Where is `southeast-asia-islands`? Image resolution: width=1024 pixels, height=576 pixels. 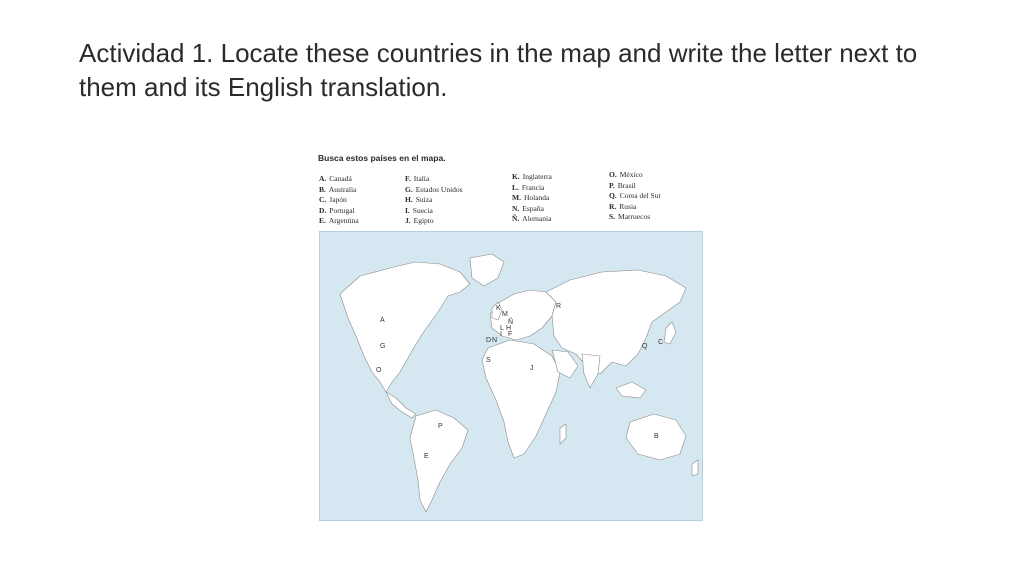 southeast-asia-islands is located at coordinates (631, 390).